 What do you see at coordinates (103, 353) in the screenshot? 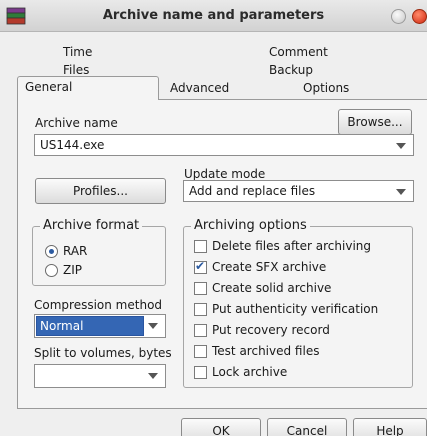
I see `split-volumes-label: Split to volumes, bytes` at bounding box center [103, 353].